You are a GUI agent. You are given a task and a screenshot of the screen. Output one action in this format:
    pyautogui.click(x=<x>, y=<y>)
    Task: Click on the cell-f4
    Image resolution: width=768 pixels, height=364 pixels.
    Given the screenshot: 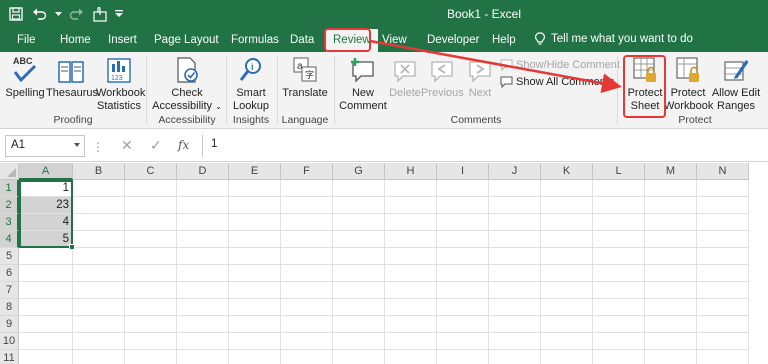 What is the action you would take?
    pyautogui.click(x=307, y=239)
    